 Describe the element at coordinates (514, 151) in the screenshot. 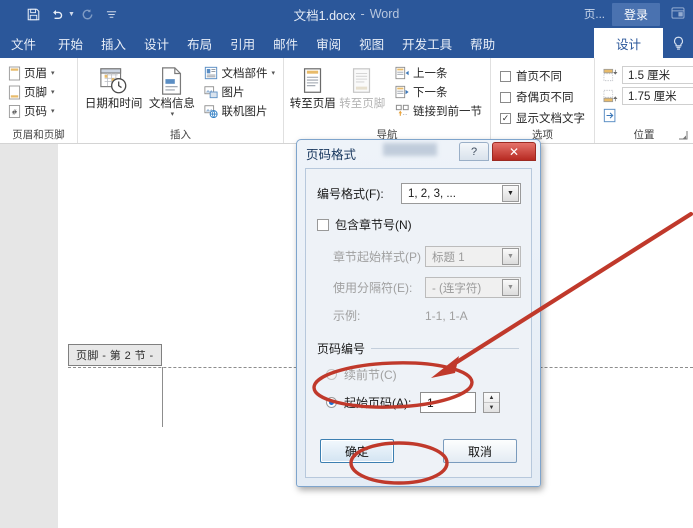

I see `dialog-close-button: ✕` at that location.